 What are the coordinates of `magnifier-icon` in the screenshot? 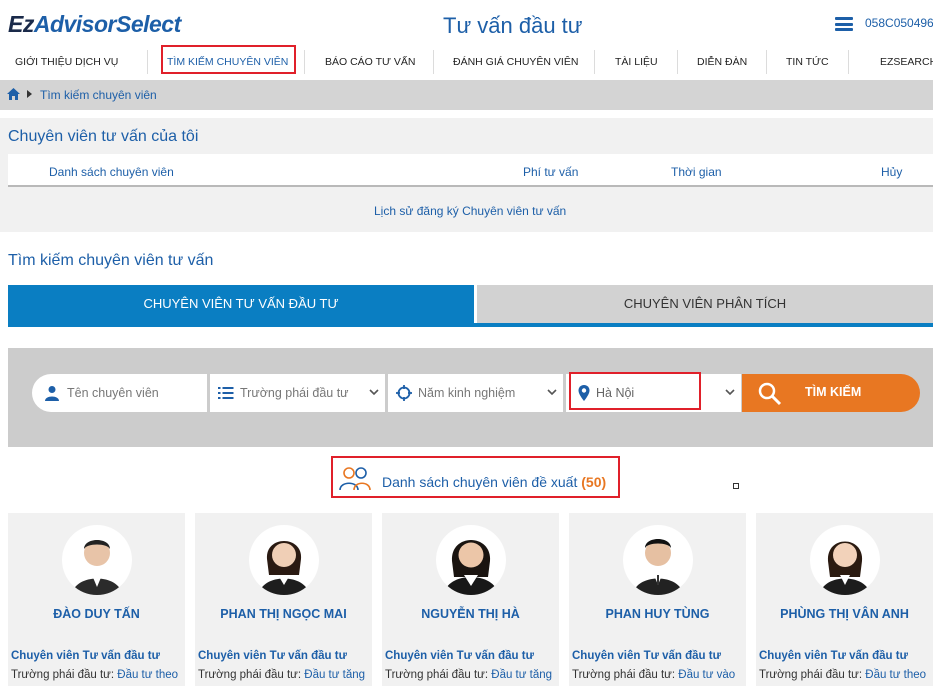 It's located at (770, 394).